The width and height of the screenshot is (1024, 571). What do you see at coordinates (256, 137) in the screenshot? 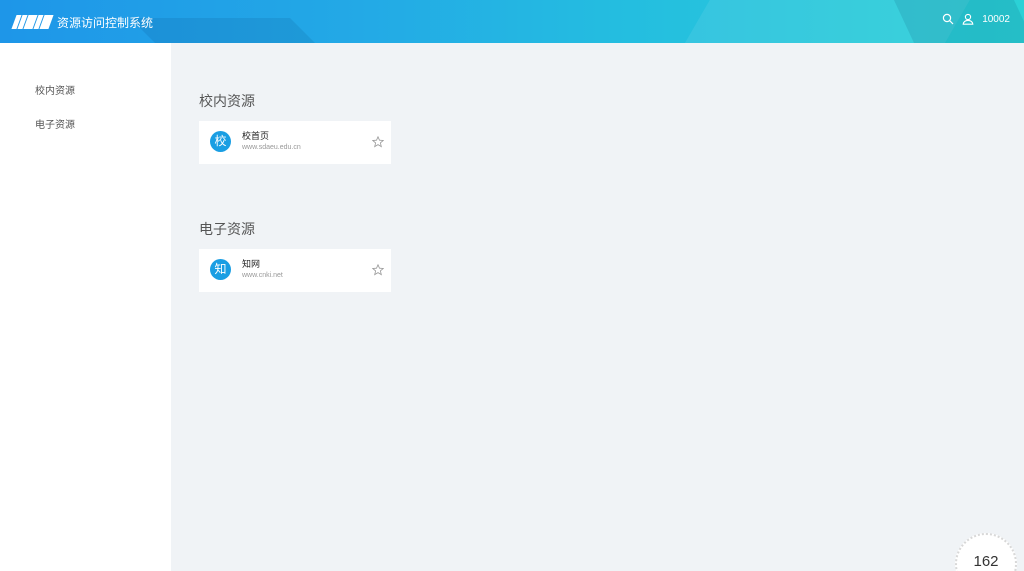
I see `resource-name: 校首页` at bounding box center [256, 137].